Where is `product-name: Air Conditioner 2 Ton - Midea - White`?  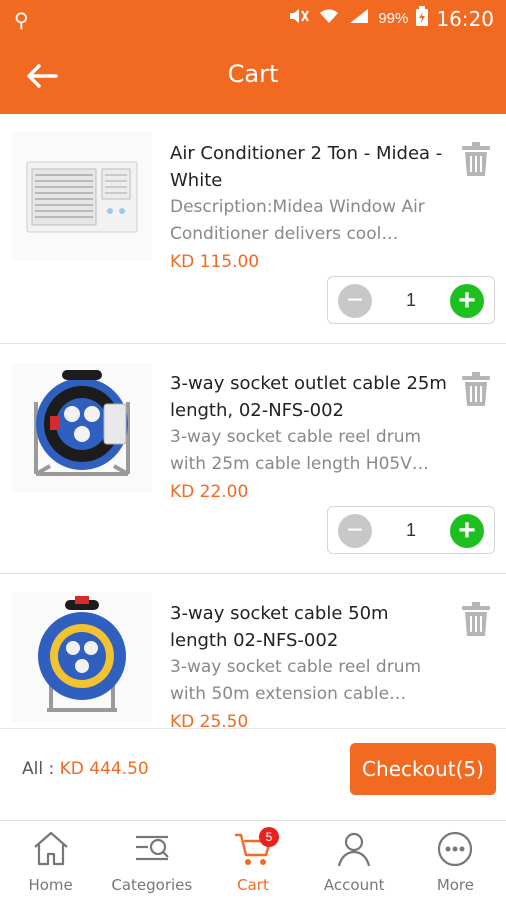 product-name: Air Conditioner 2 Ton - Midea - White is located at coordinates (310, 167).